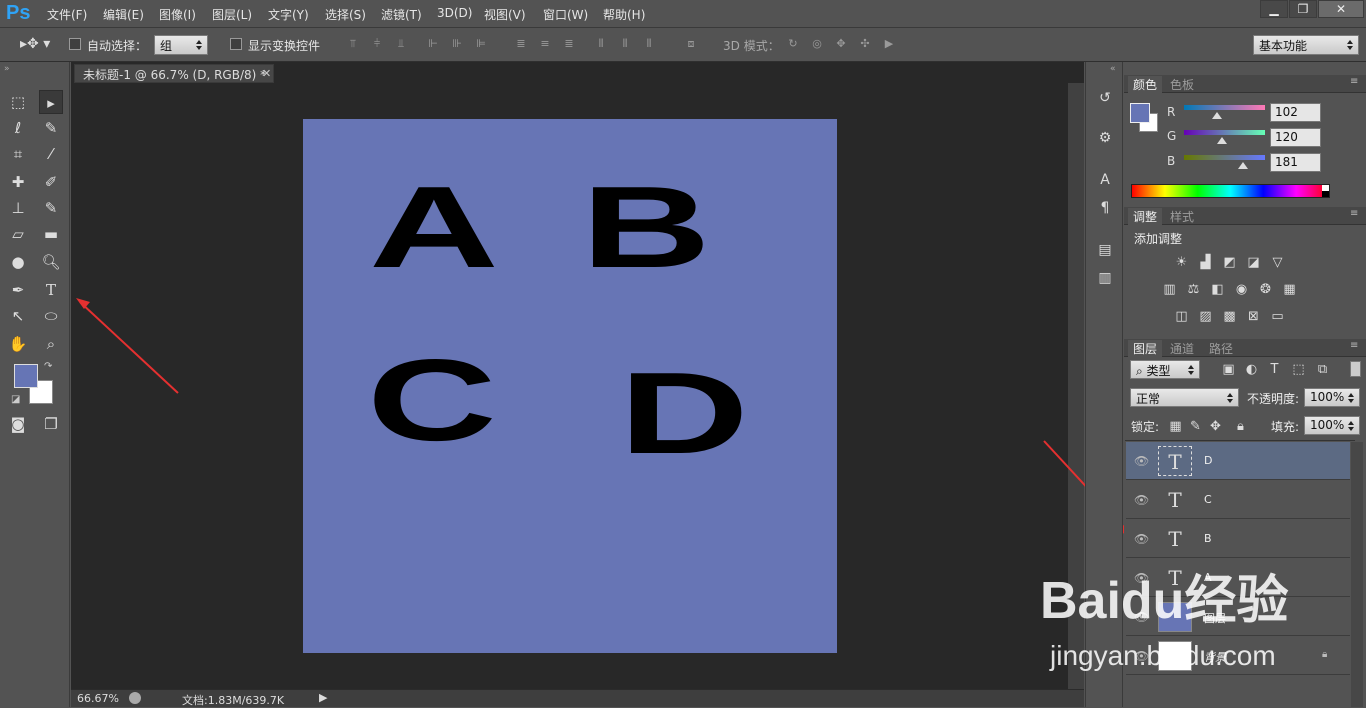 The image size is (1366, 708). Describe the element at coordinates (481, 44) in the screenshot. I see `align-right-icon: ⊫` at that location.